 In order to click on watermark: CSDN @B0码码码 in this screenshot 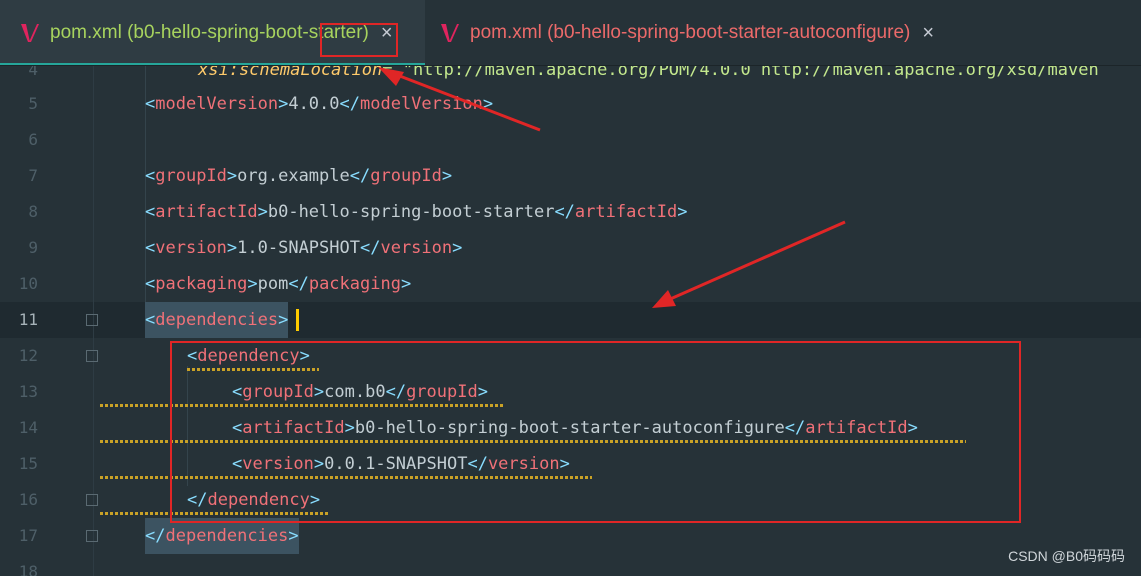, I will do `click(1066, 556)`.